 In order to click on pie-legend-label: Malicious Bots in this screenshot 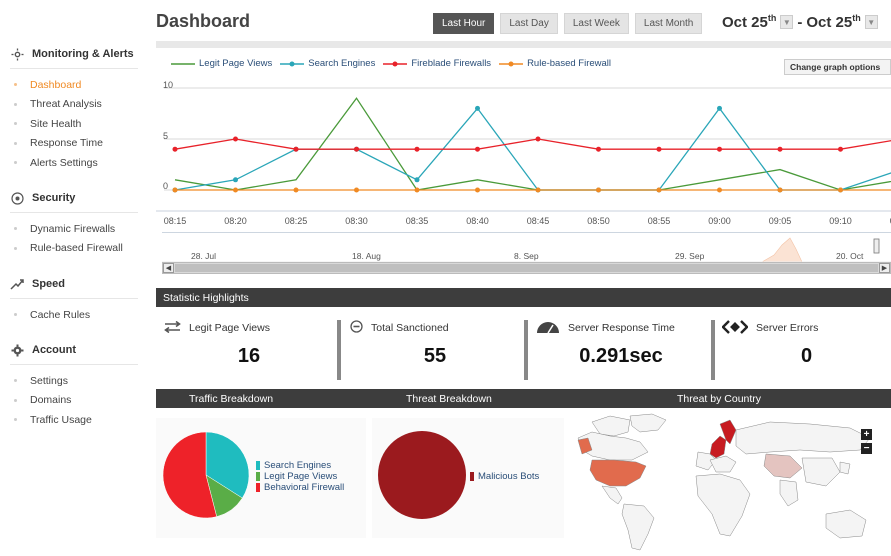, I will do `click(509, 476)`.